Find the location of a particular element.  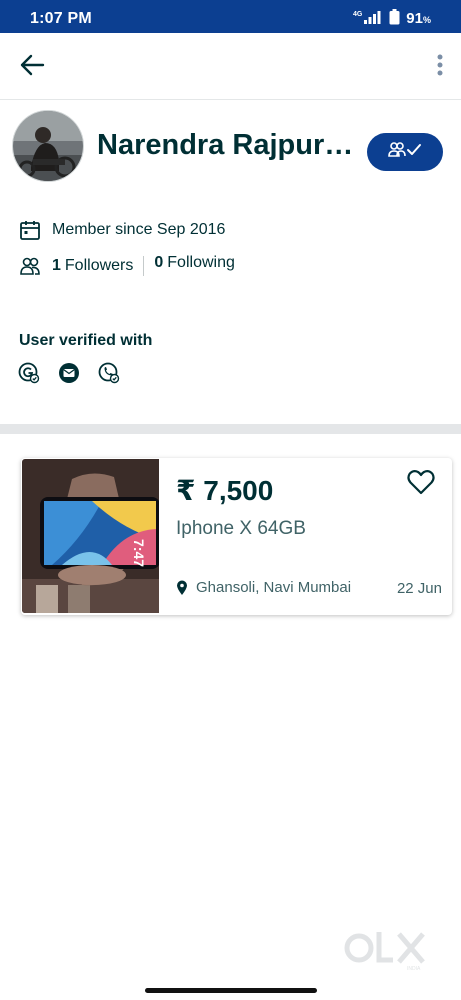

listing-date: 22 Jun is located at coordinates (419, 588).